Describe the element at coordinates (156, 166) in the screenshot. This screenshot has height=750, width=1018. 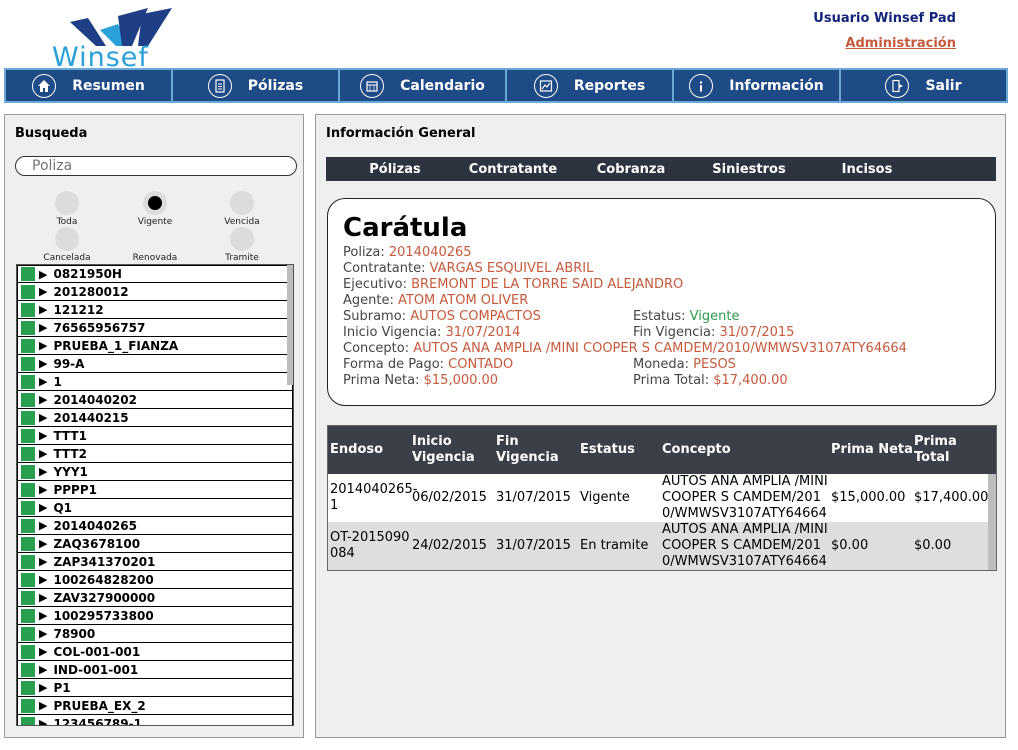
I see `search-input` at that location.